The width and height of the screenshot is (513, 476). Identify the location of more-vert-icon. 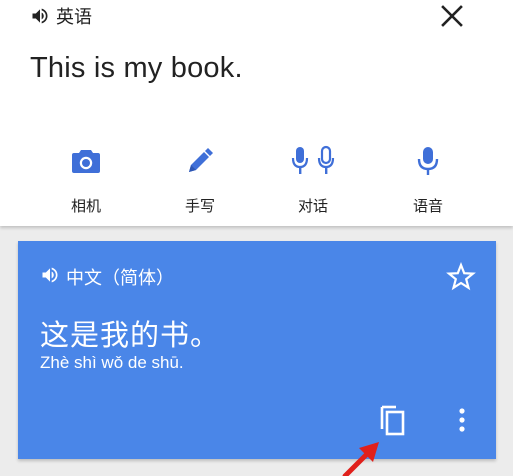
(462, 420).